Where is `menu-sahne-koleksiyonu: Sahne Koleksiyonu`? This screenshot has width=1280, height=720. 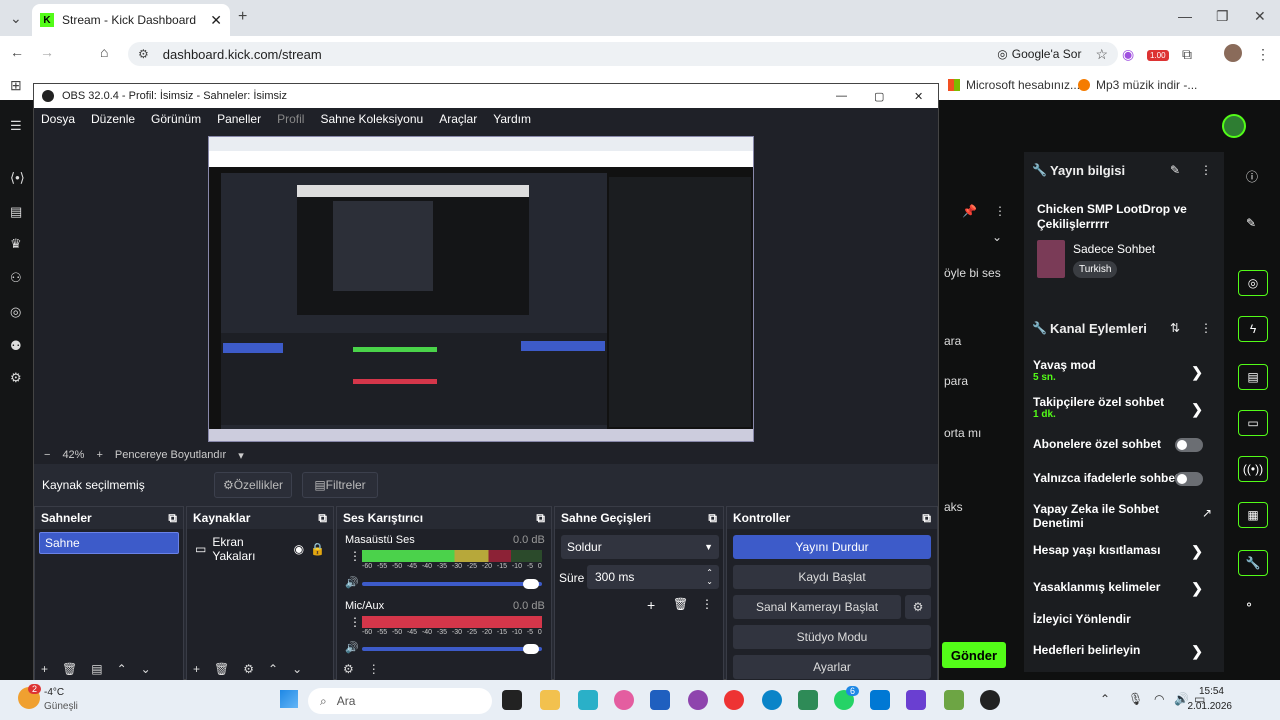 menu-sahne-koleksiyonu: Sahne Koleksiyonu is located at coordinates (371, 119).